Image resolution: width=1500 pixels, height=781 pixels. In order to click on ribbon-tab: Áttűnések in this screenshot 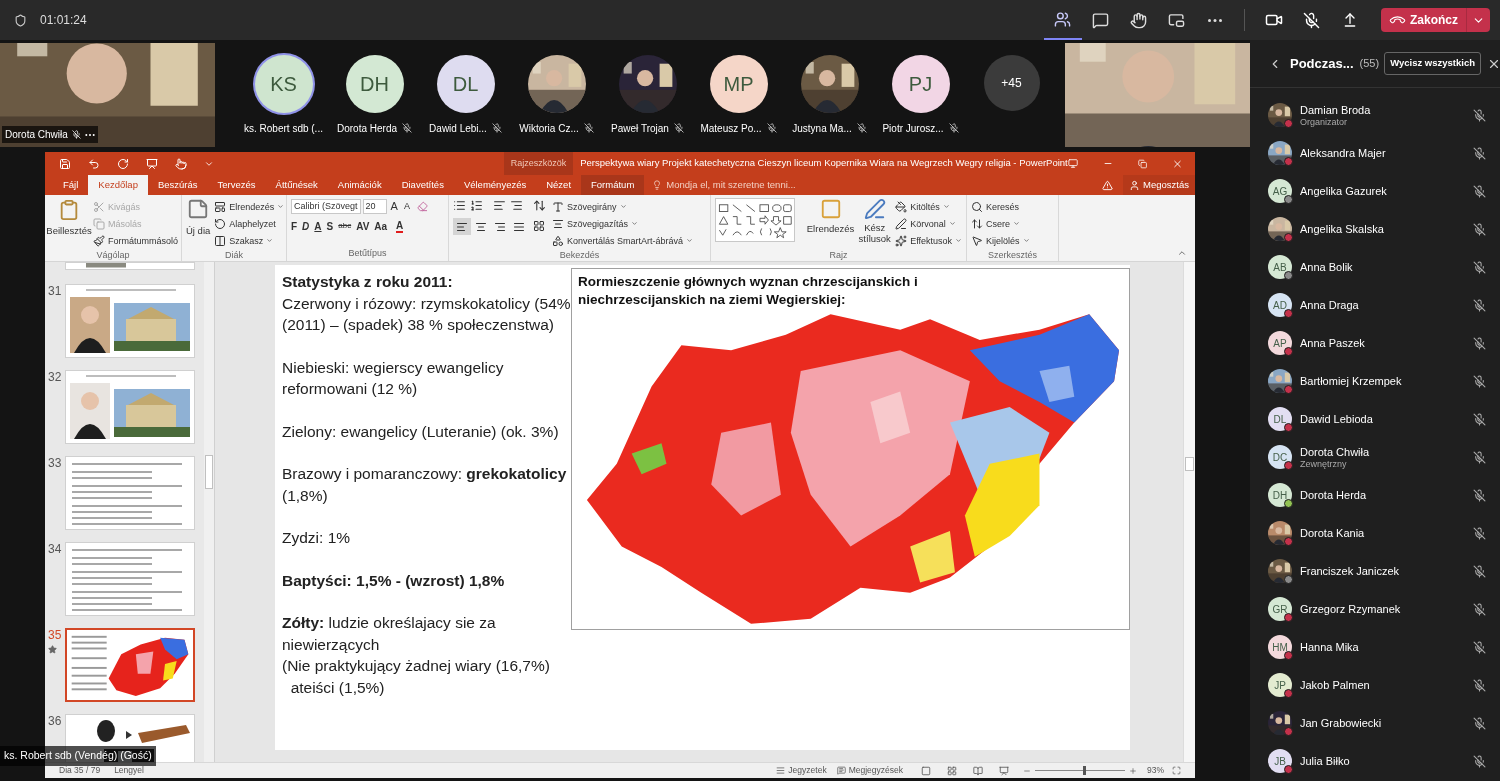, I will do `click(296, 185)`.